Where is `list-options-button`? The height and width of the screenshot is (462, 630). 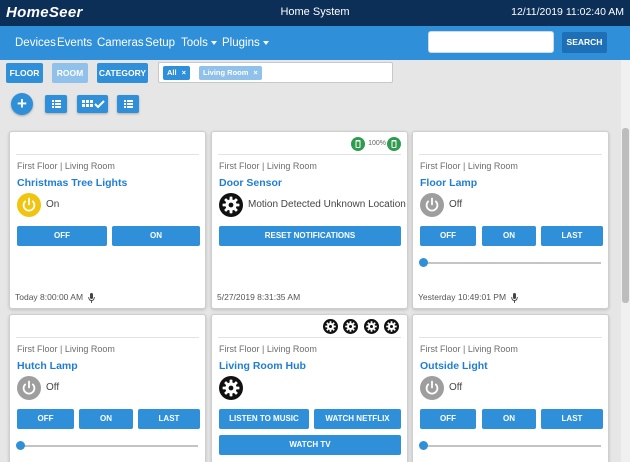
list-options-button is located at coordinates (128, 104).